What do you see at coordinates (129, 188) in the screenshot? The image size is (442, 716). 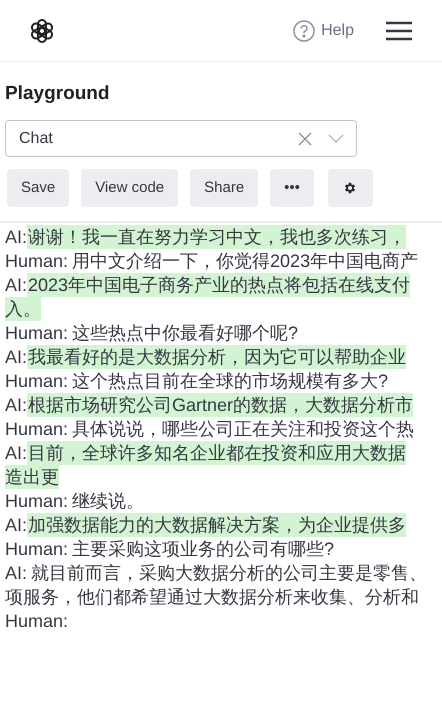 I see `toolbar-button: View code` at bounding box center [129, 188].